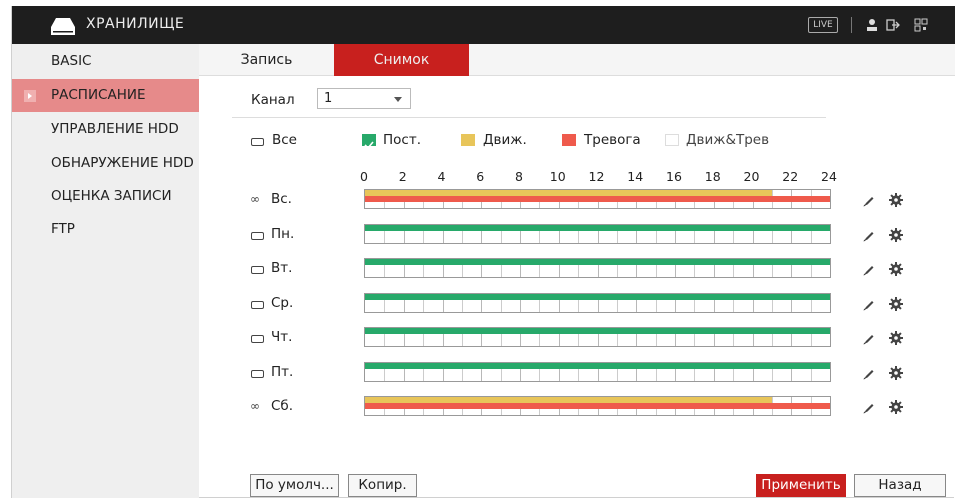 The width and height of the screenshot is (955, 499). Describe the element at coordinates (402, 176) in the screenshot. I see `timeline-tick: 2` at that location.